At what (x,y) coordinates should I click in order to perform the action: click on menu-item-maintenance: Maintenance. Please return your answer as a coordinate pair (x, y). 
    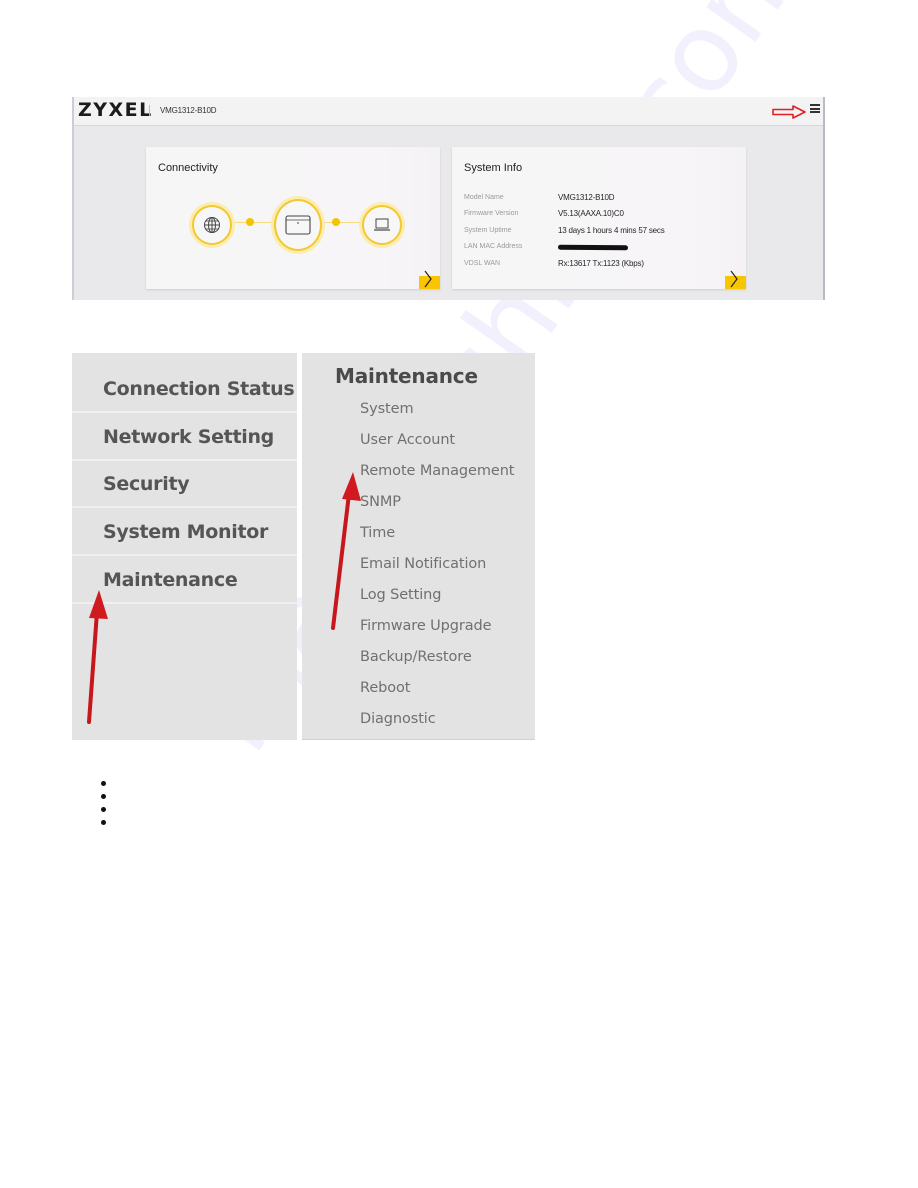
    Looking at the image, I should click on (184, 580).